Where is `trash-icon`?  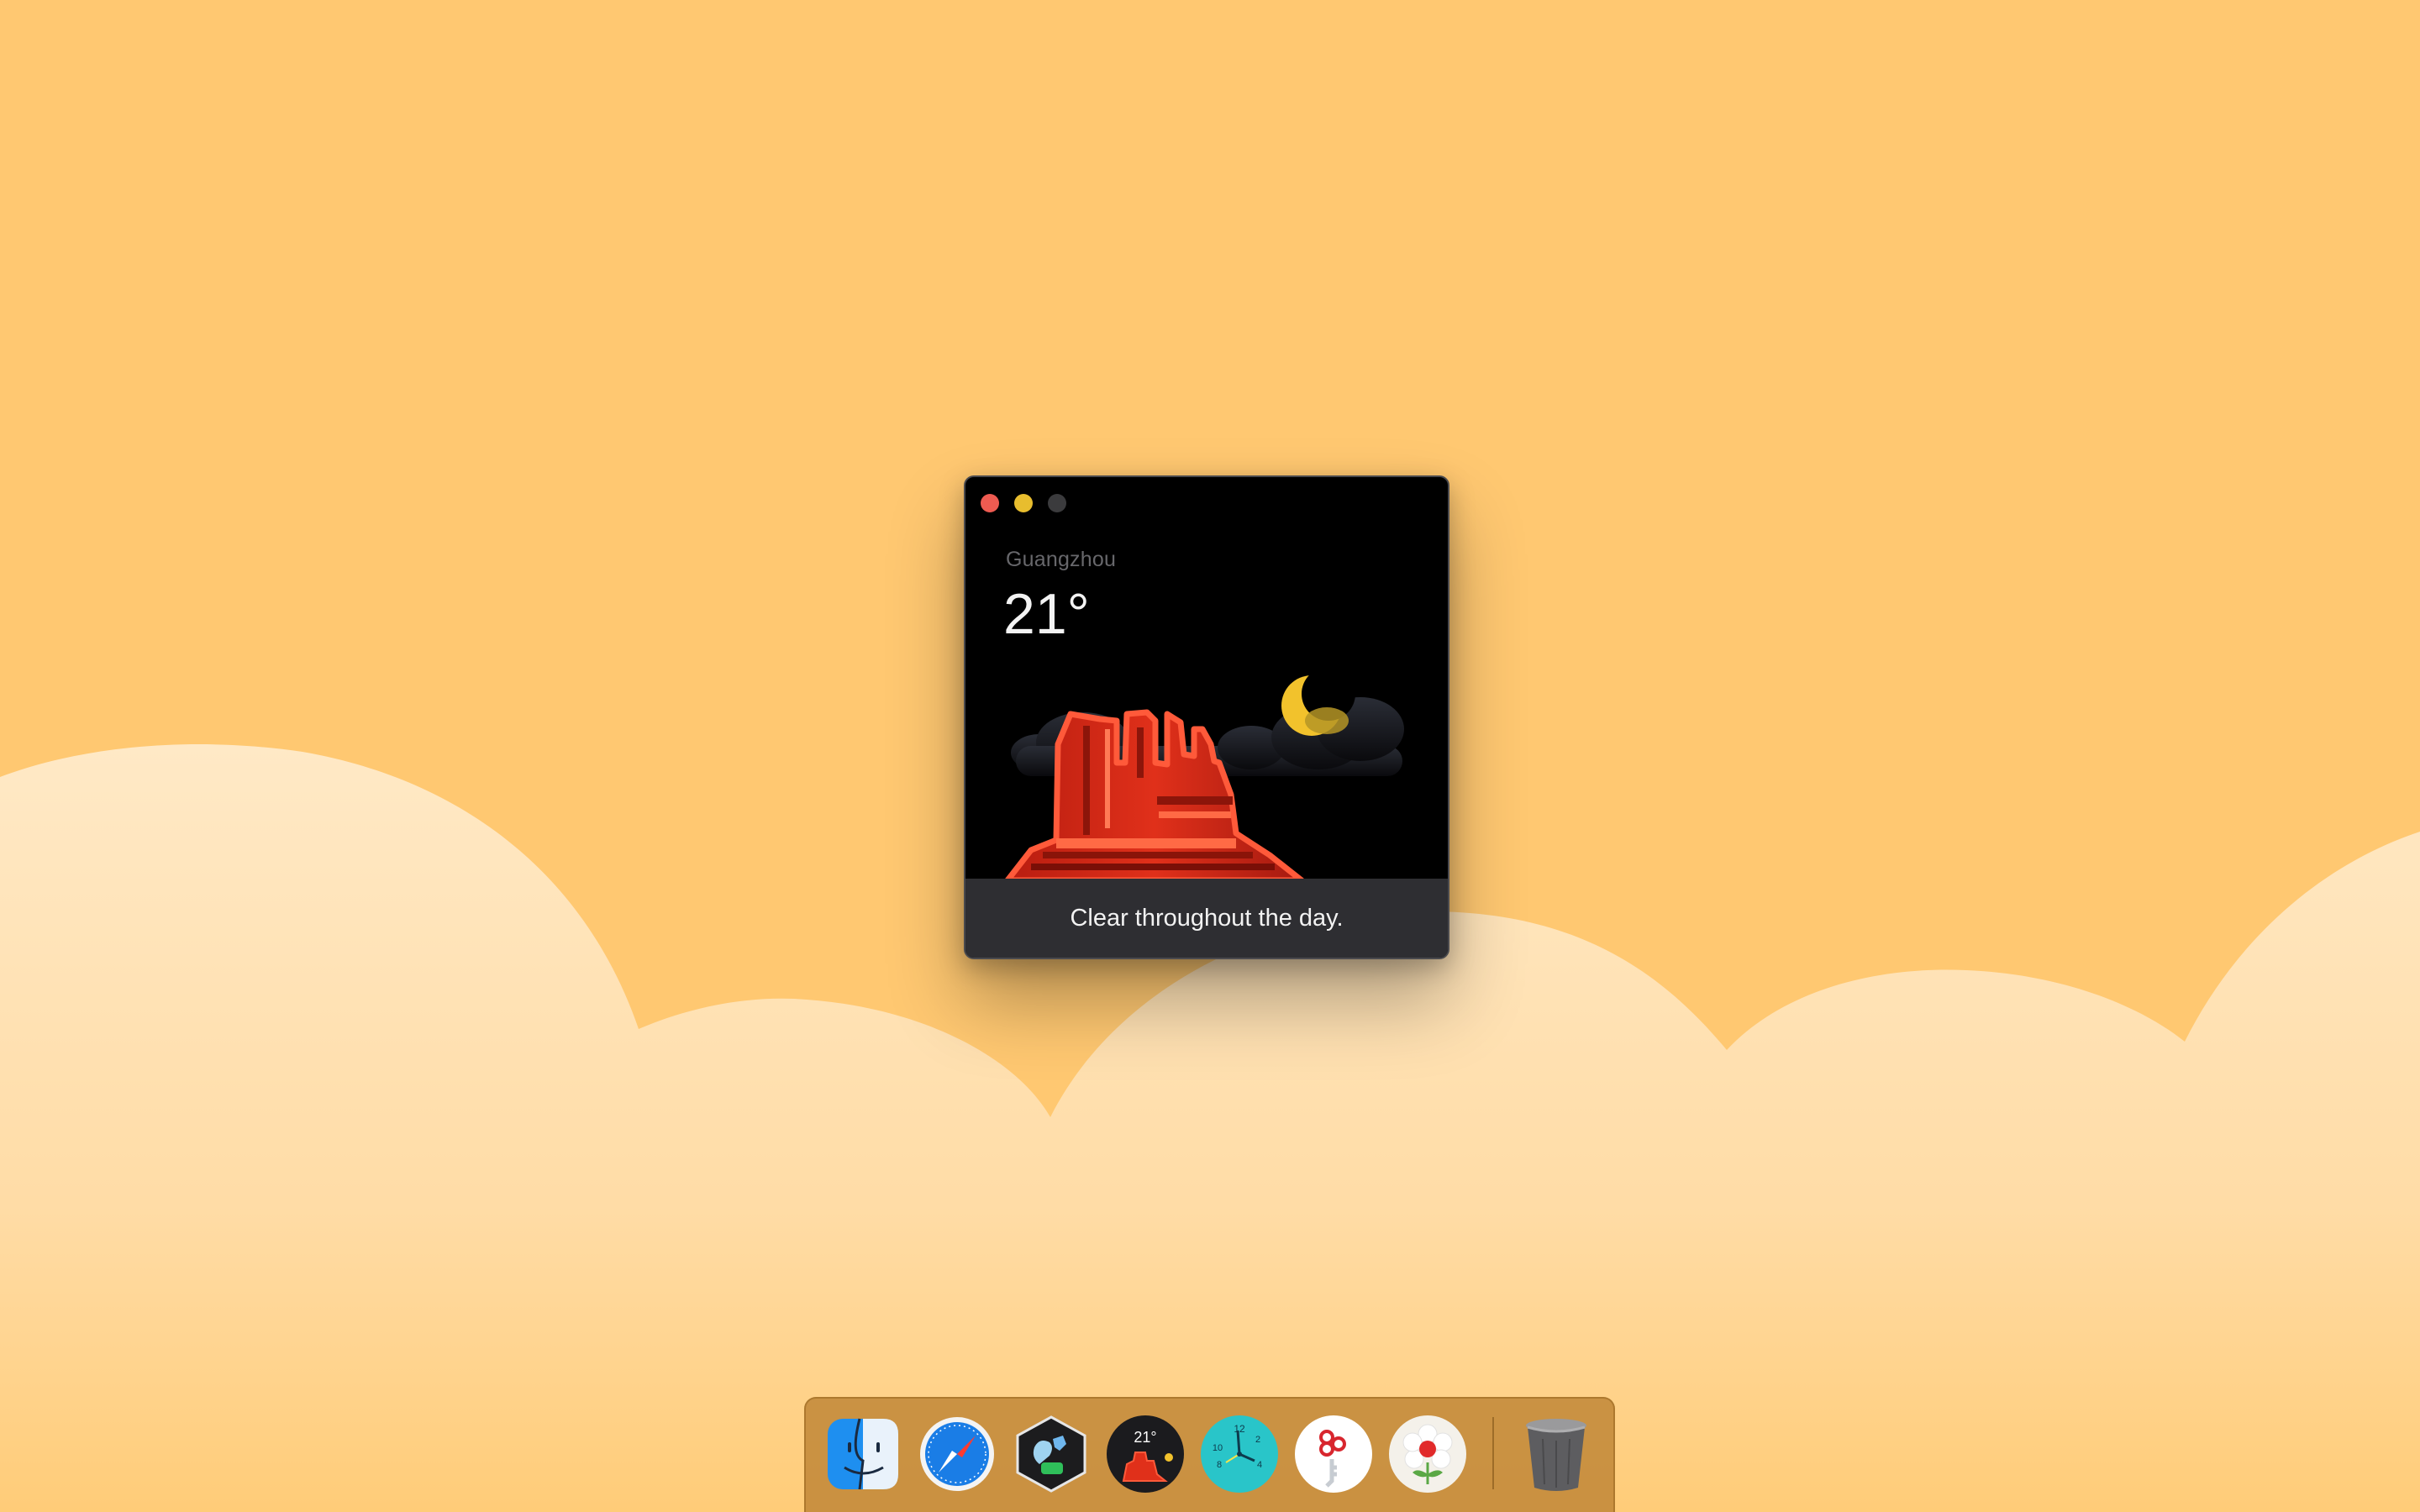
trash-icon is located at coordinates (1557, 1454).